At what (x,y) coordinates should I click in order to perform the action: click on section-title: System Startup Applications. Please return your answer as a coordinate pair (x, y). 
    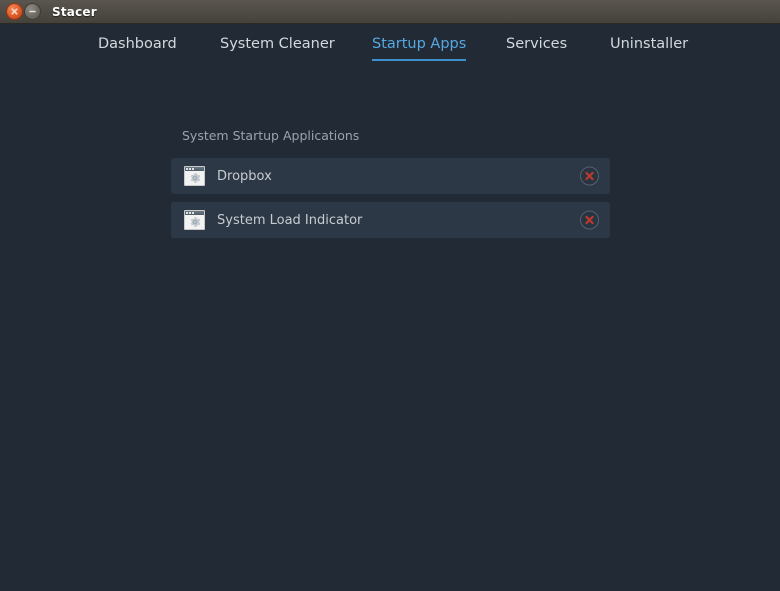
    Looking at the image, I should click on (271, 135).